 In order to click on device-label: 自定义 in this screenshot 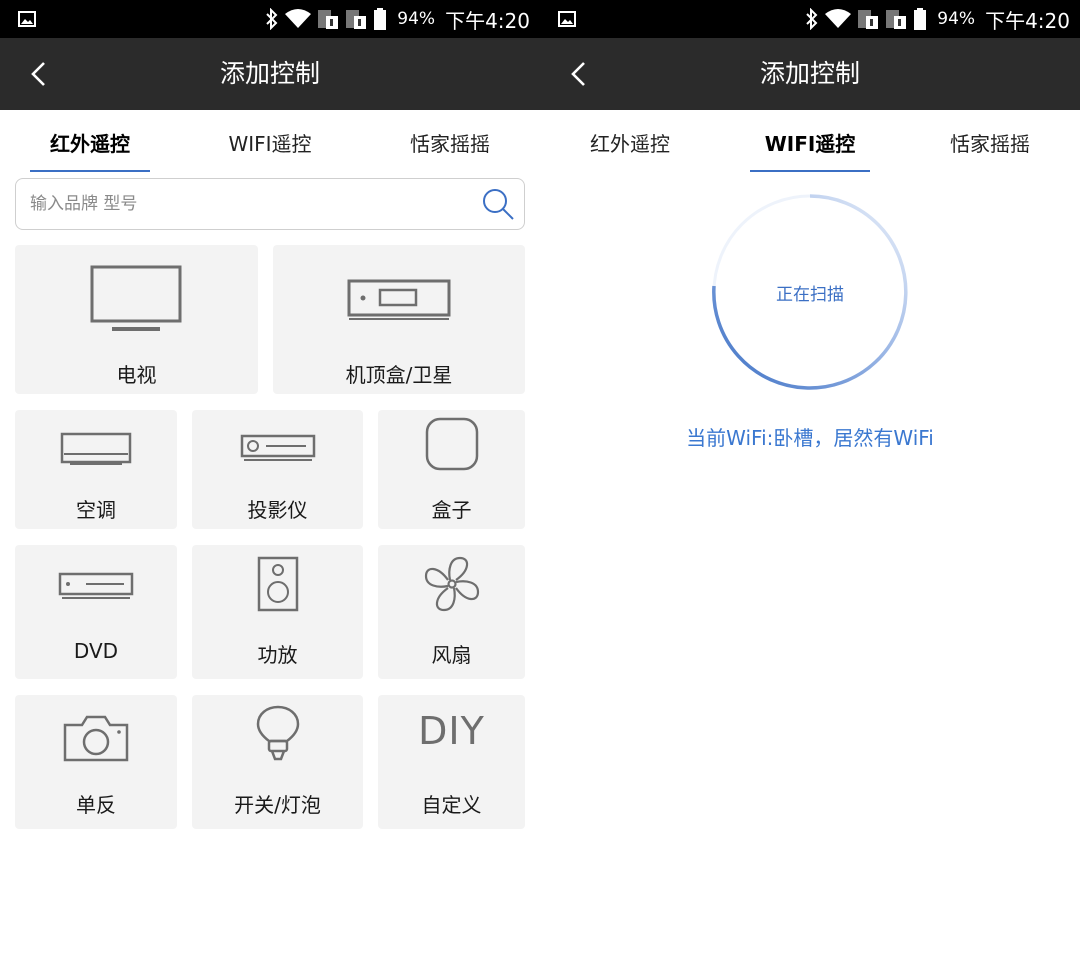, I will do `click(451, 805)`.